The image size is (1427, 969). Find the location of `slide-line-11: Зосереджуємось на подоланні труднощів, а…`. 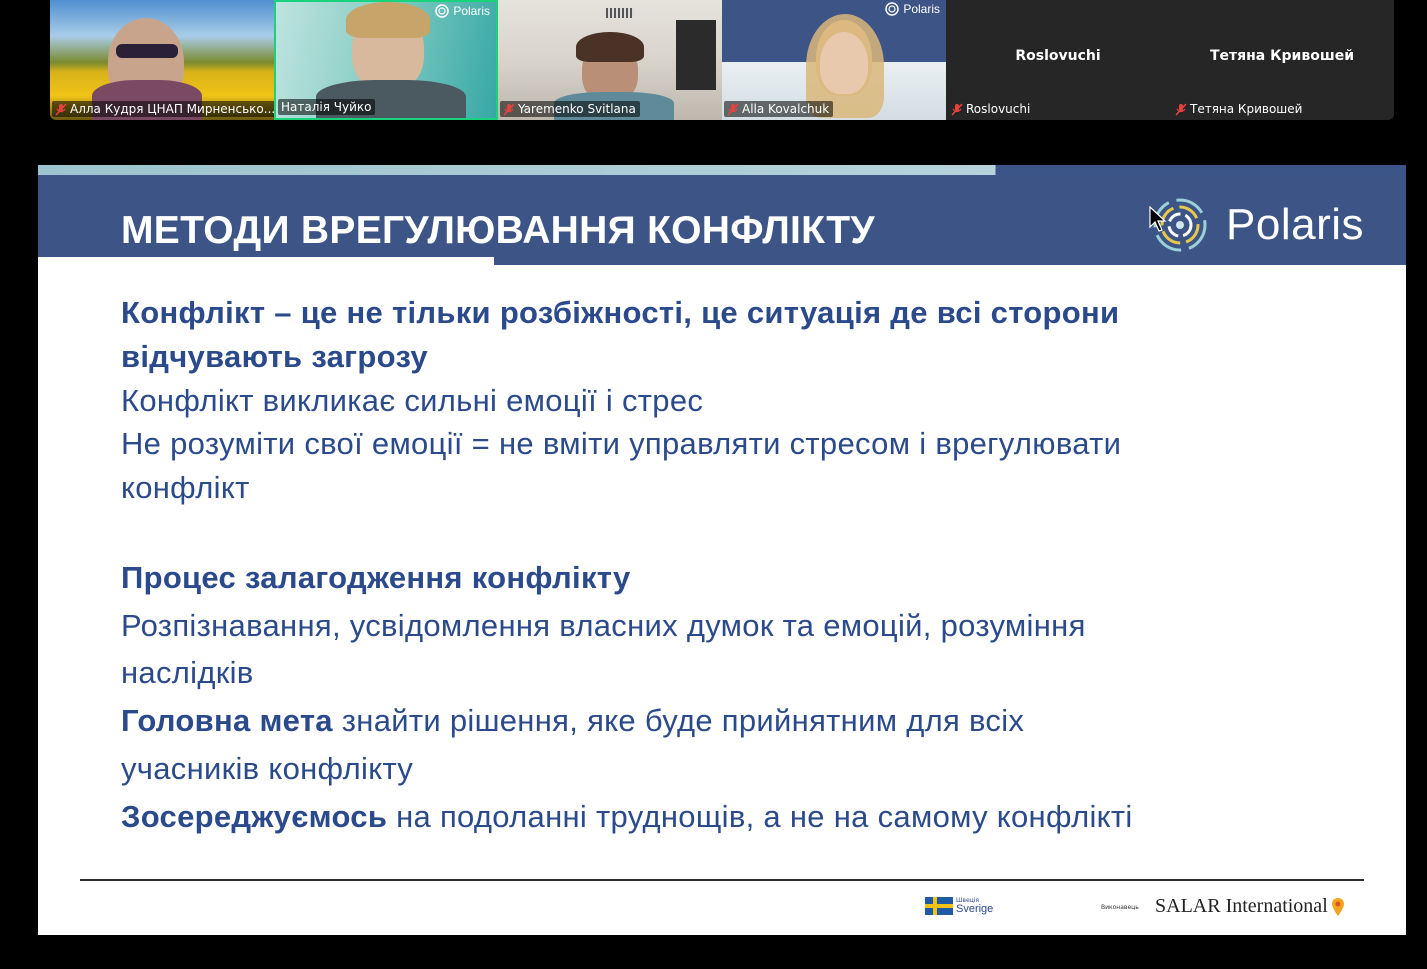

slide-line-11: Зосереджуємось на подоланні труднощів, а… is located at coordinates (627, 816).